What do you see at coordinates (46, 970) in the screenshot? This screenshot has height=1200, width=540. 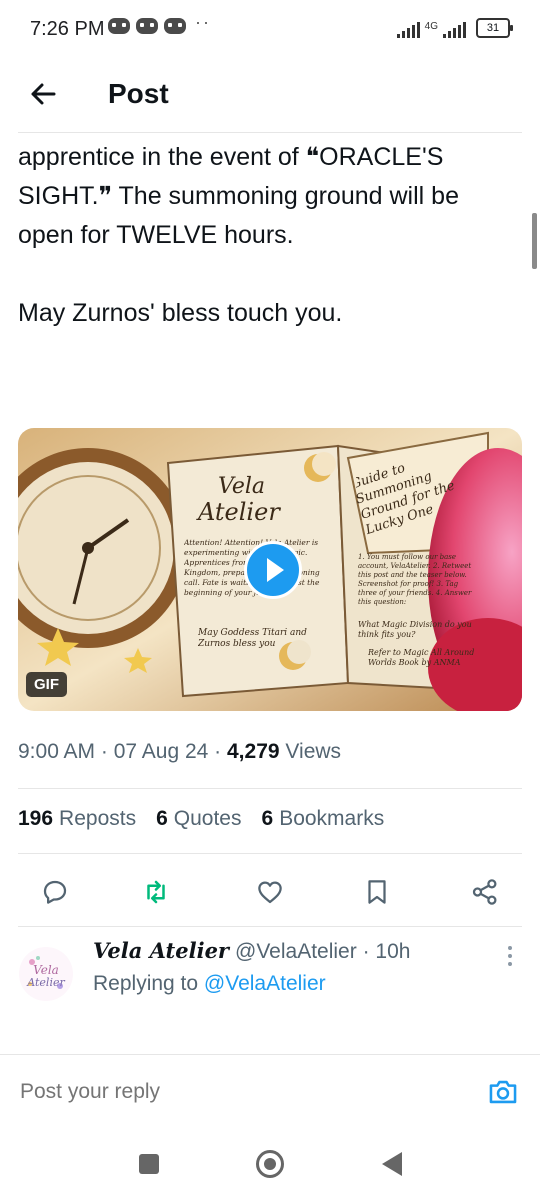 I see `svg-text: Vela` at bounding box center [46, 970].